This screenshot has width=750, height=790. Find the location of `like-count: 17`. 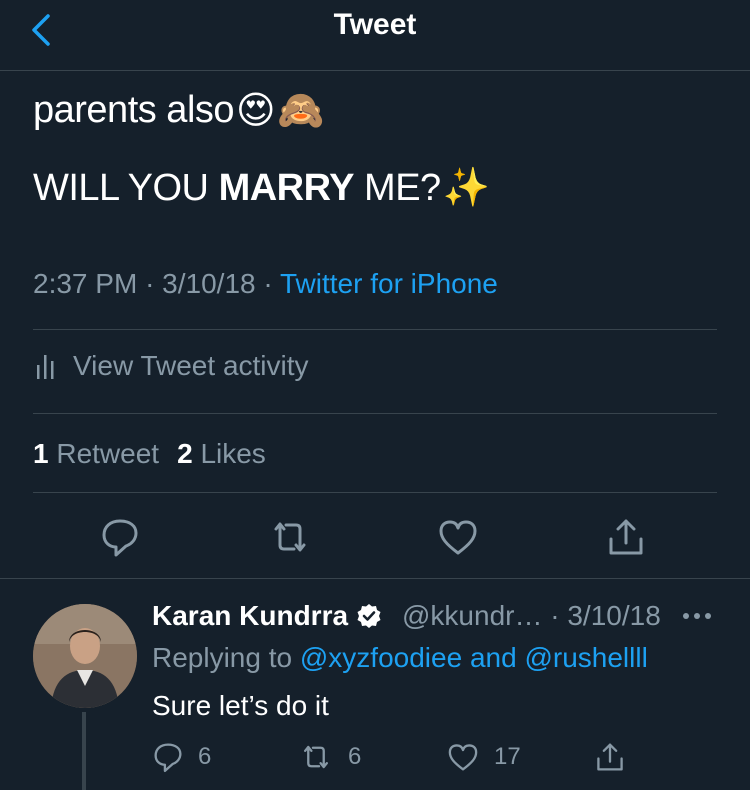

like-count: 17 is located at coordinates (507, 756).